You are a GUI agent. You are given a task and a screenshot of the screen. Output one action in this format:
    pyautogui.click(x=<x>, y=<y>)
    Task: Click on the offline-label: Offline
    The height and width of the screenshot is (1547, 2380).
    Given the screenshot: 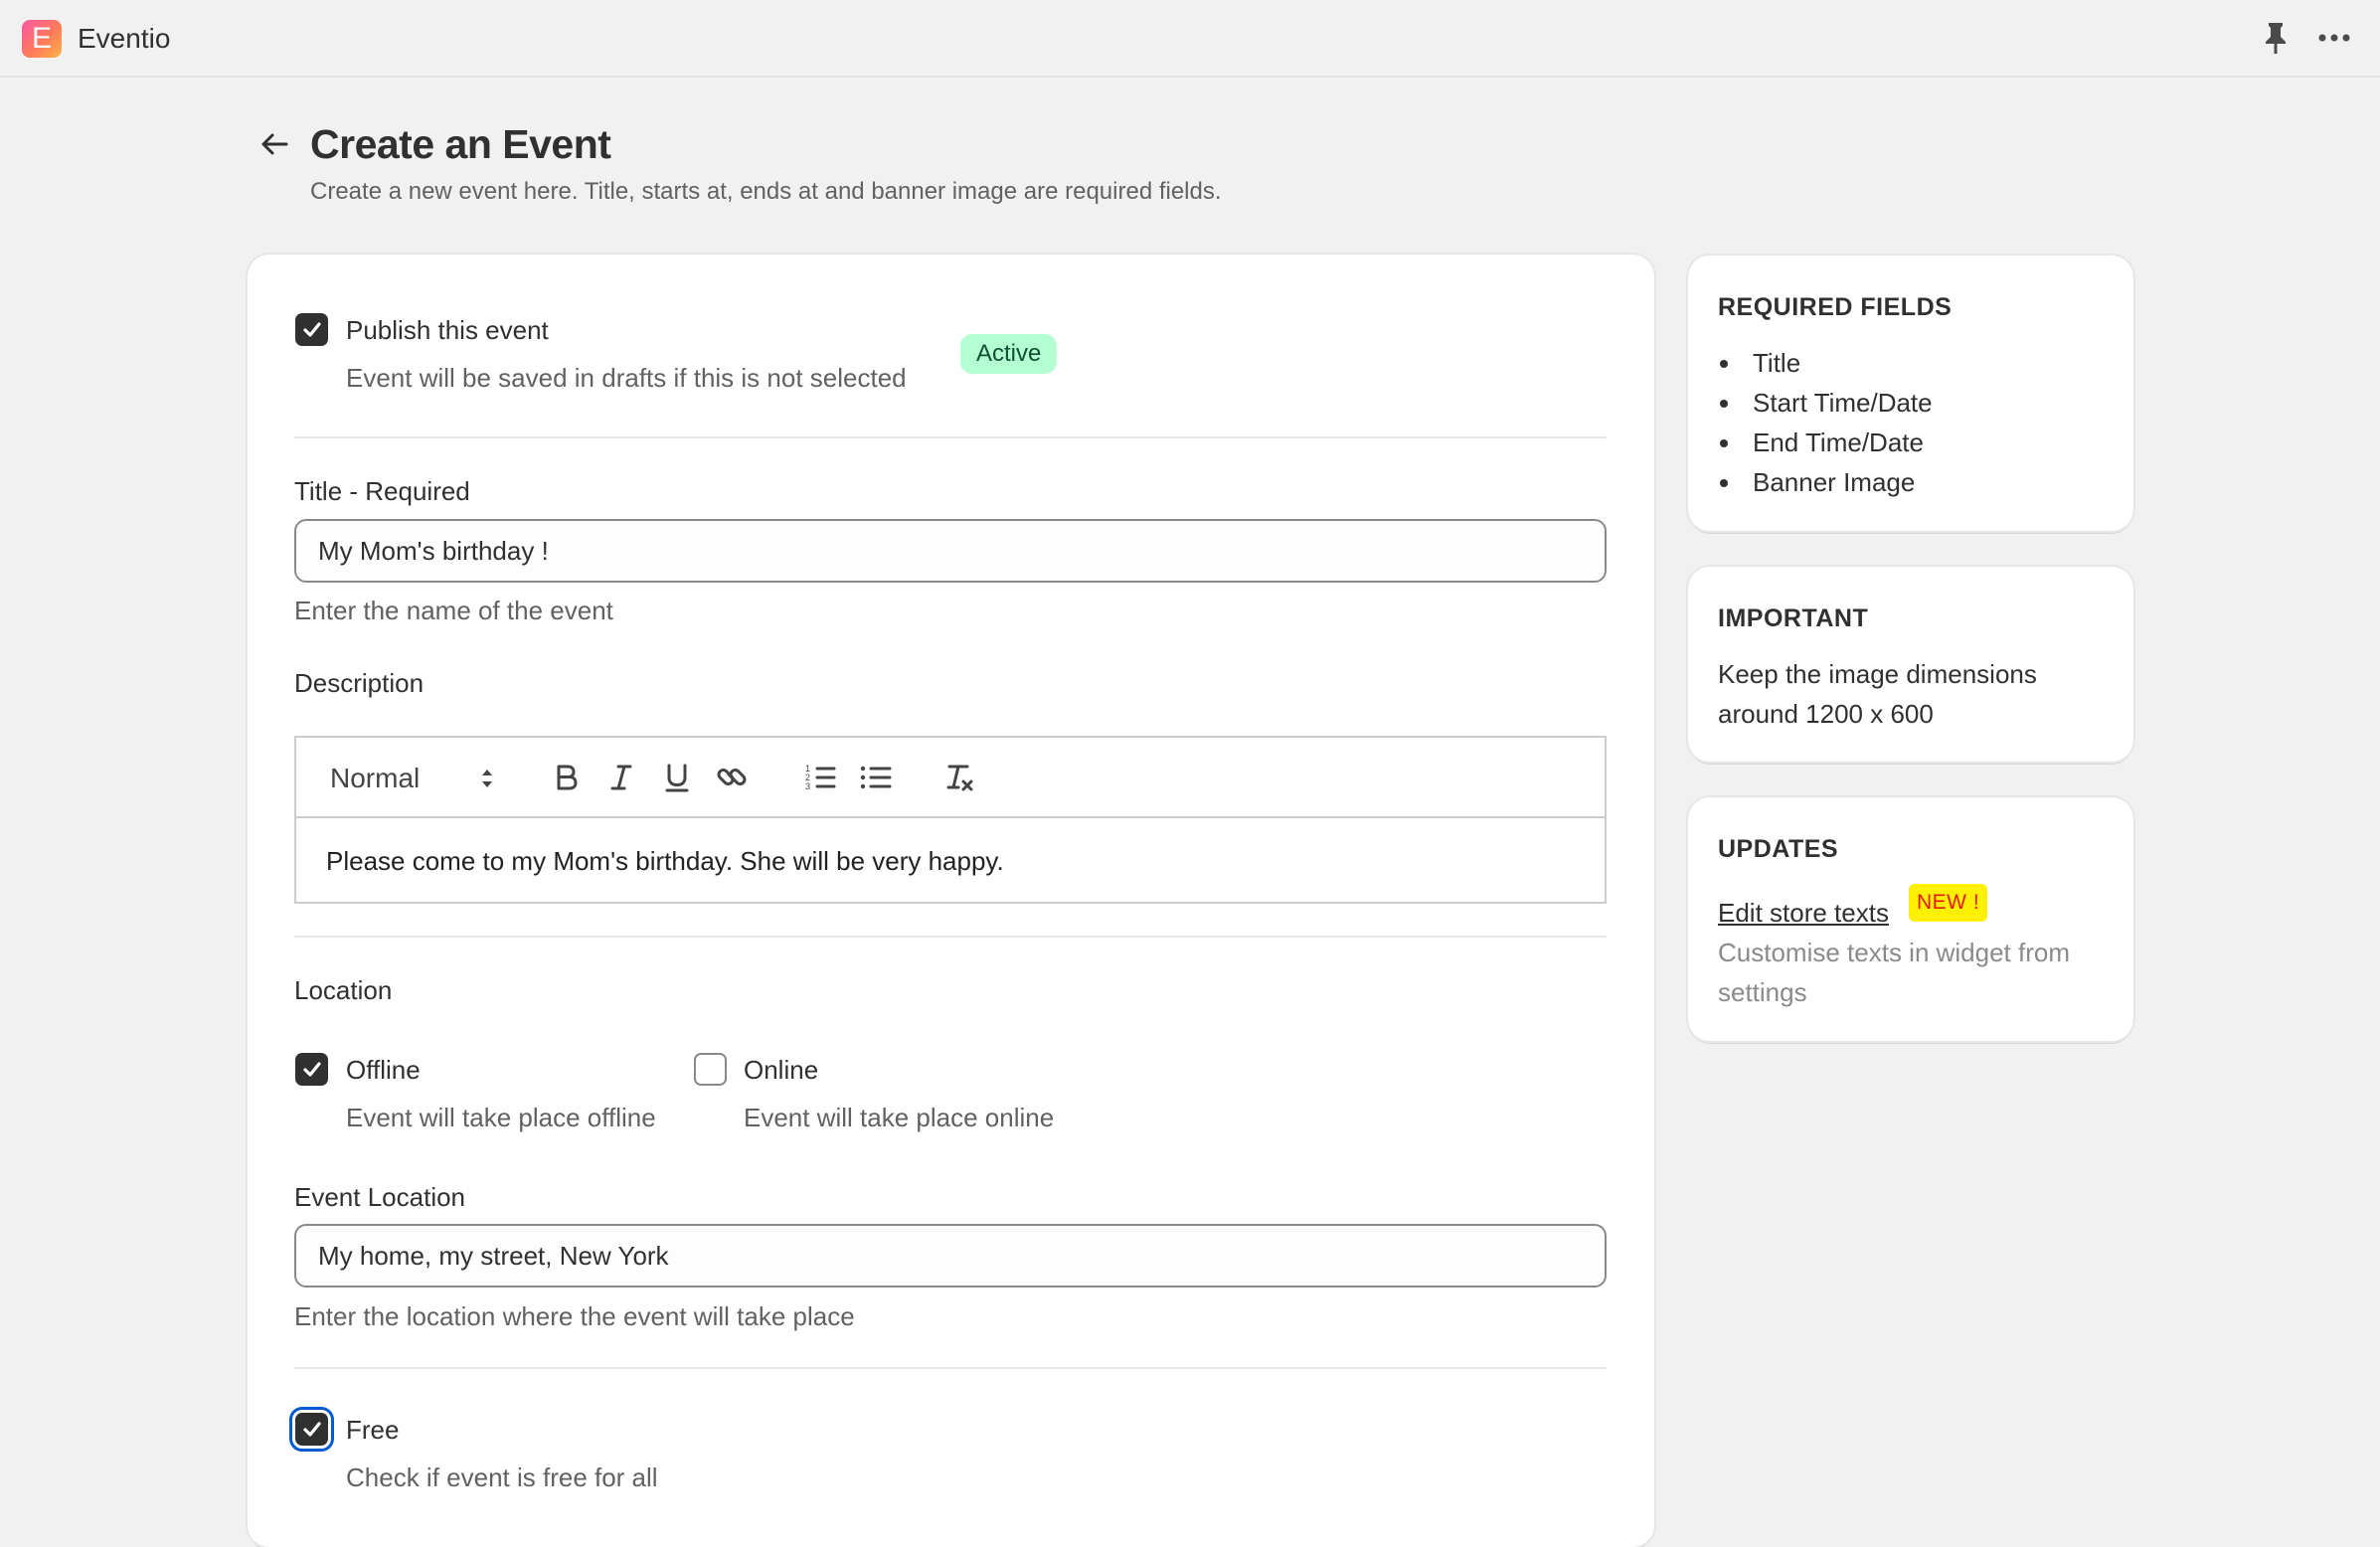 What is the action you would take?
    pyautogui.click(x=383, y=1070)
    